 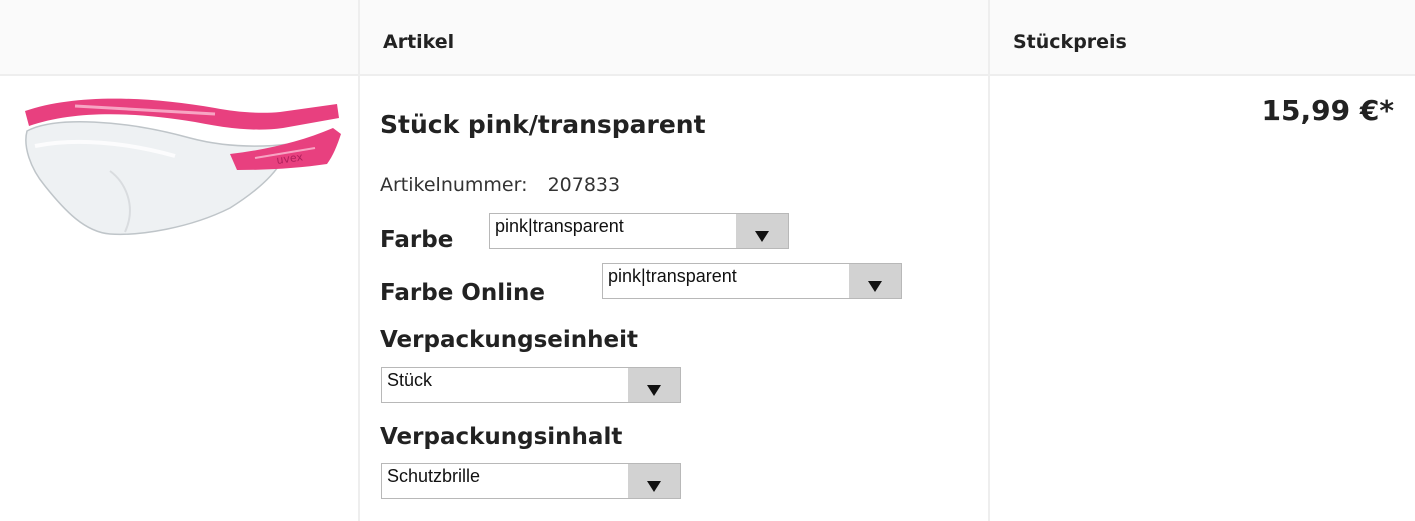 What do you see at coordinates (183, 167) in the screenshot?
I see `safety-glasses-icon: uvex` at bounding box center [183, 167].